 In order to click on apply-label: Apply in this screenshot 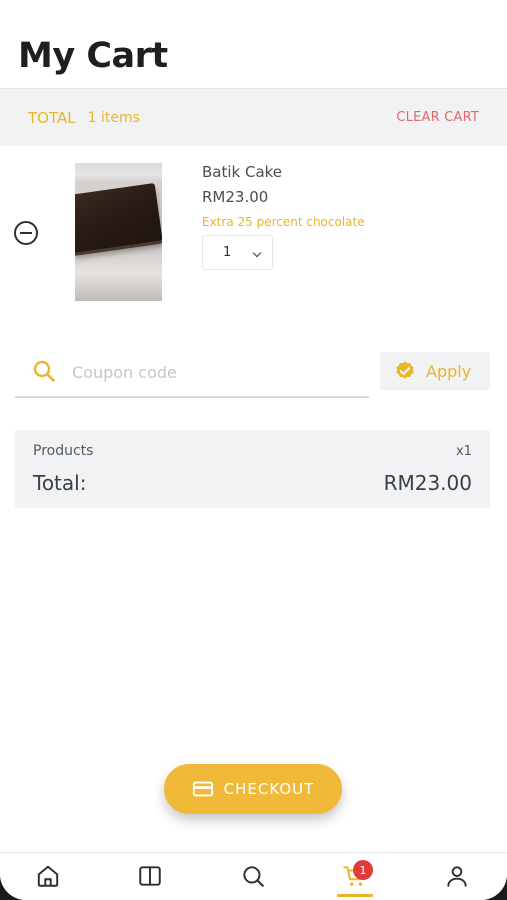, I will do `click(449, 371)`.